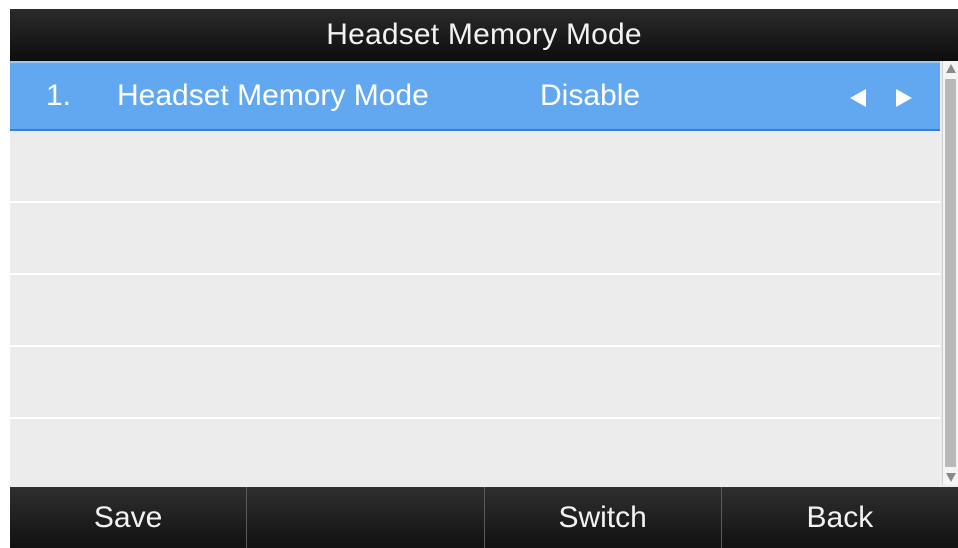  What do you see at coordinates (59, 95) in the screenshot?
I see `row-index: 1.` at bounding box center [59, 95].